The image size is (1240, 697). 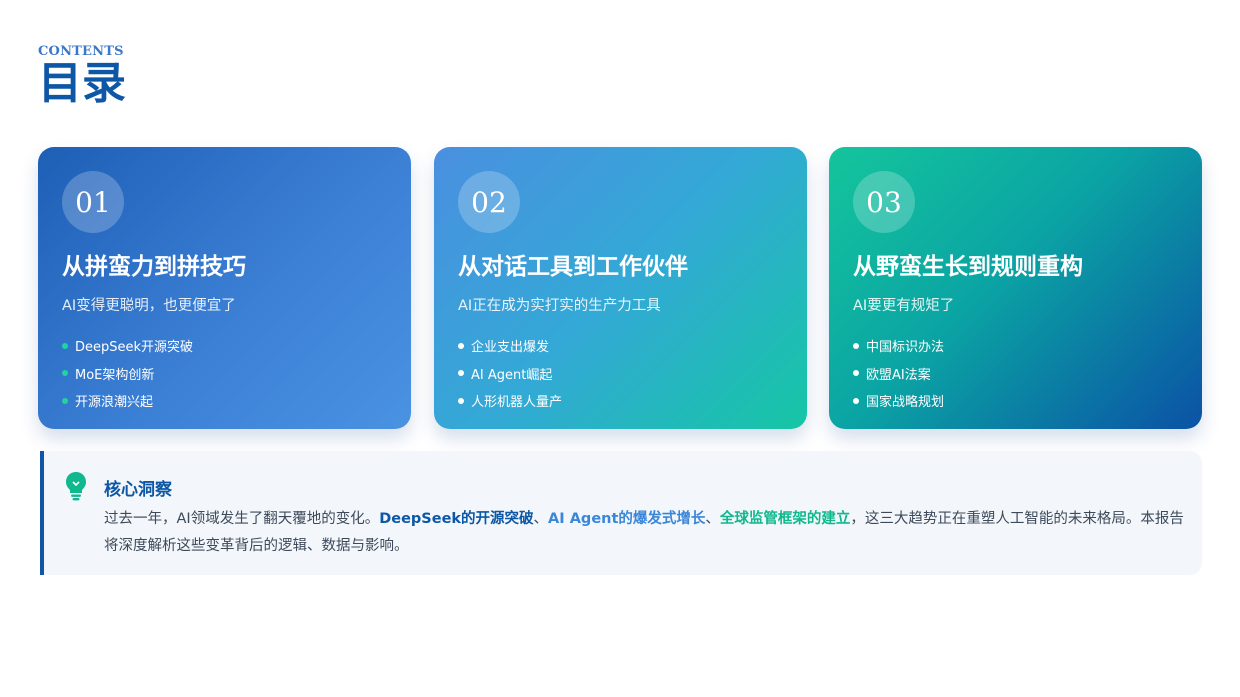 I want to click on list-item: AI Agent崛起, so click(x=510, y=374).